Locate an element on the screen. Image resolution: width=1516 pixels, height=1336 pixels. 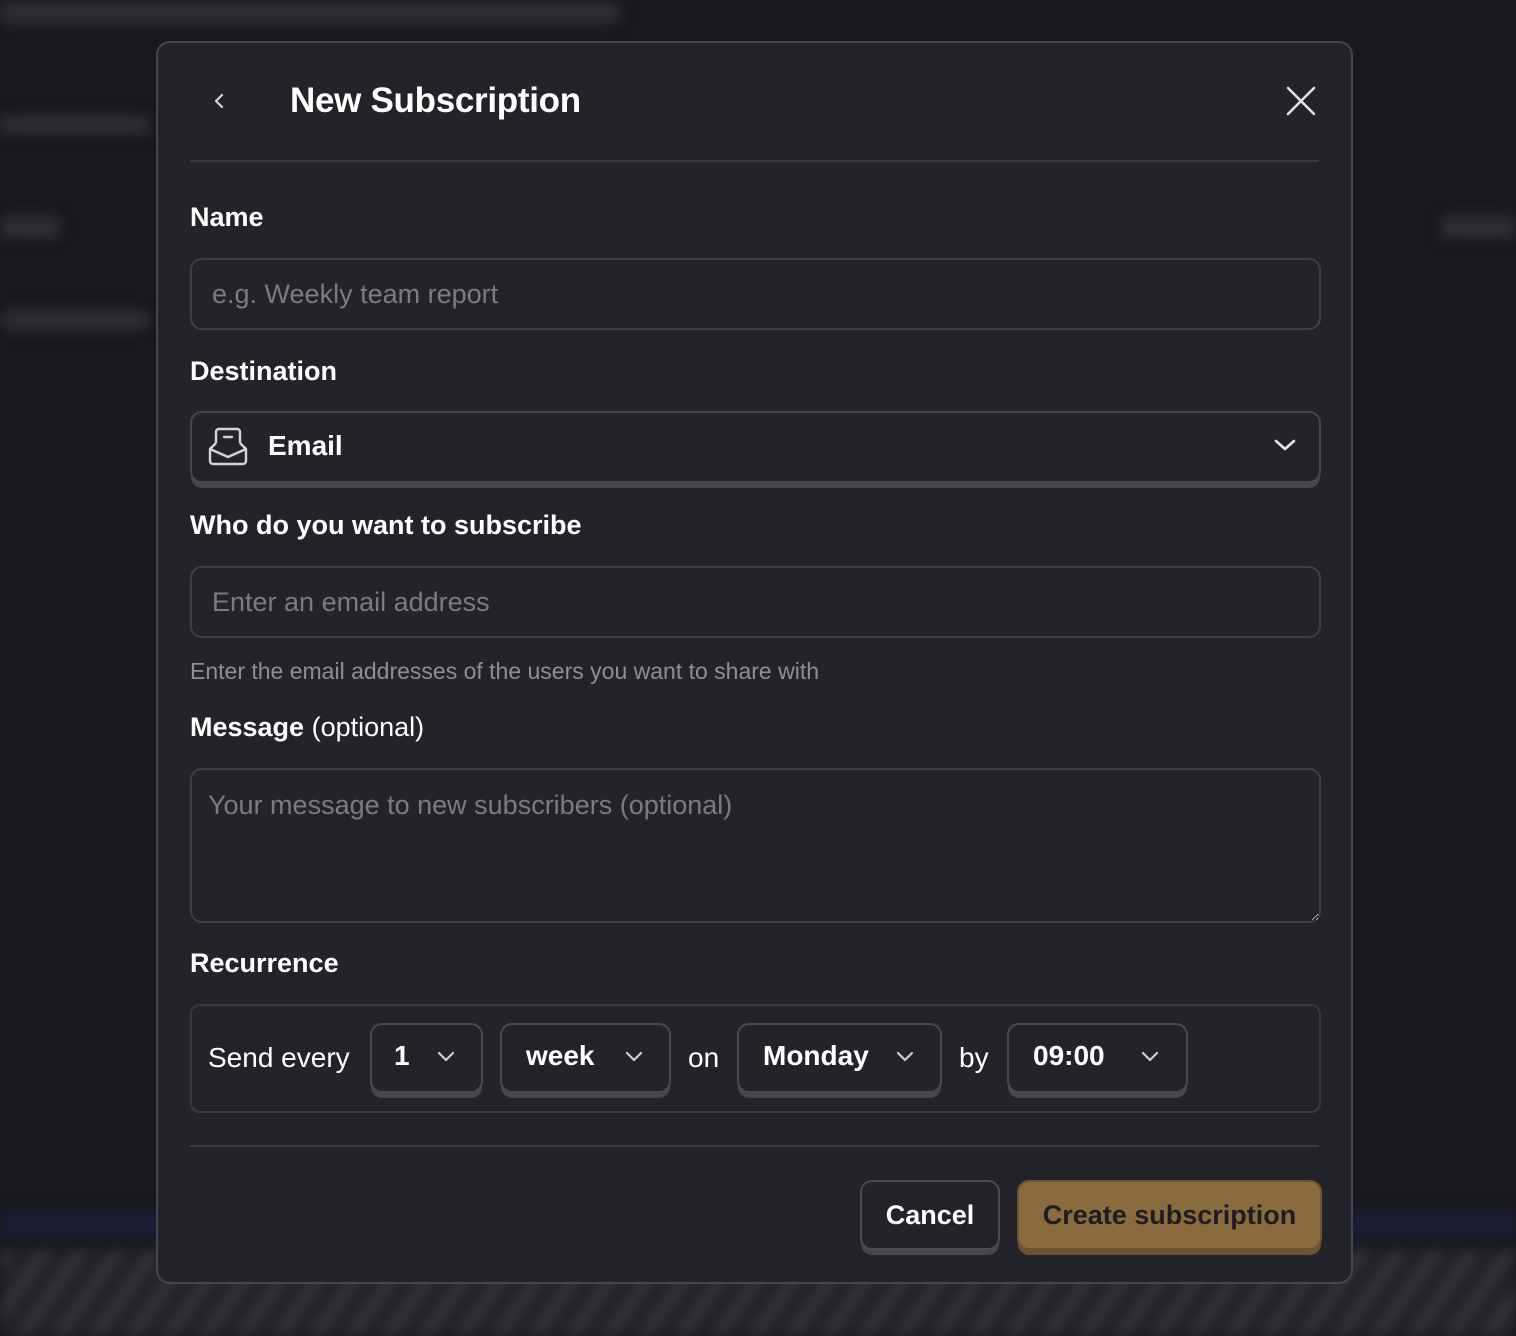
name-label: Name is located at coordinates (227, 217).